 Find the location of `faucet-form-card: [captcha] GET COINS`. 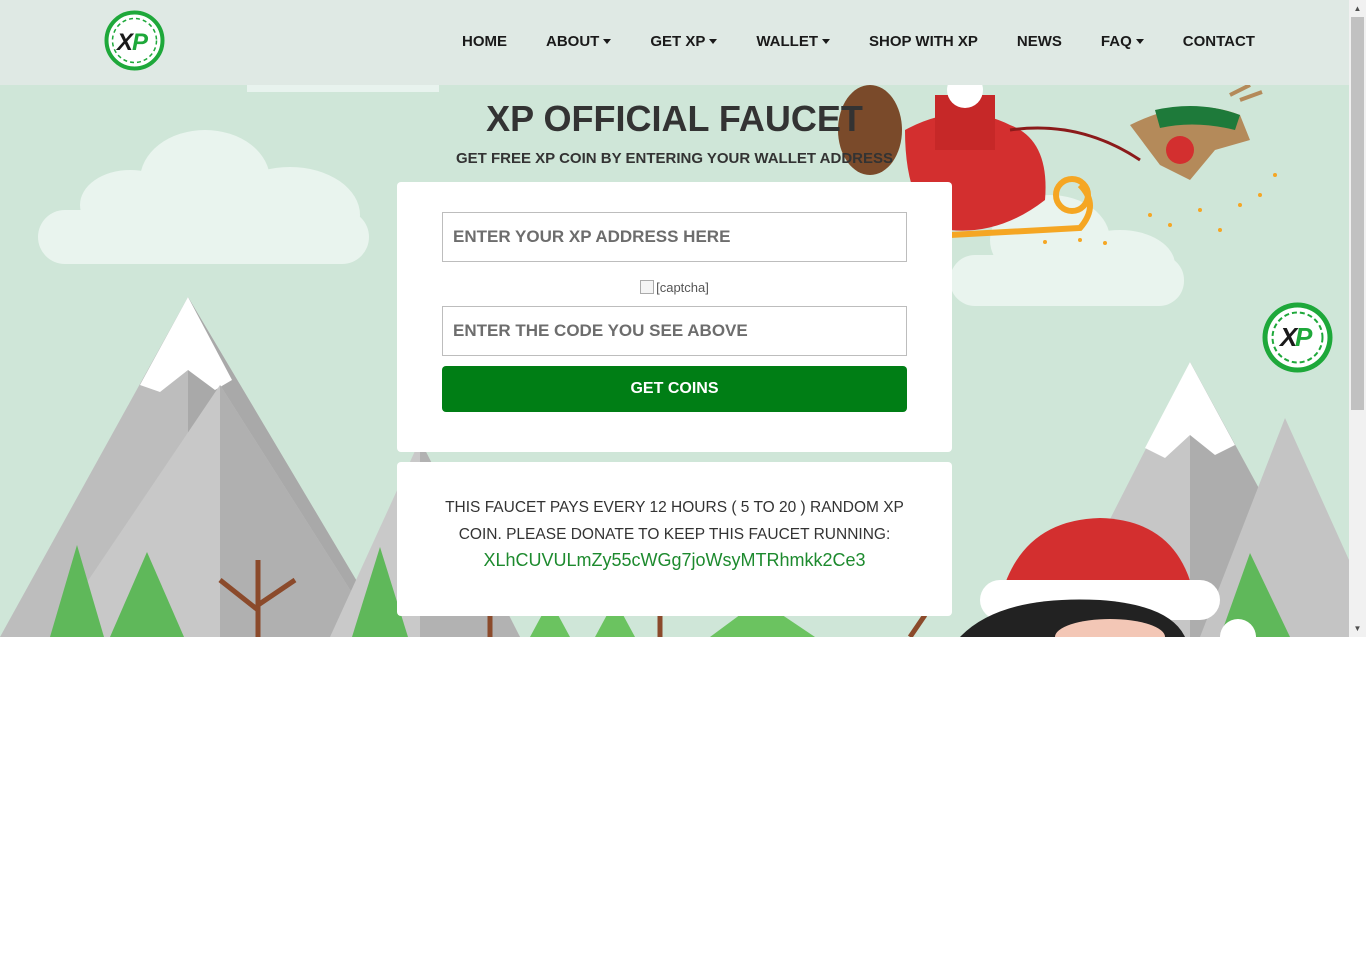

faucet-form-card: [captcha] GET COINS is located at coordinates (674, 317).